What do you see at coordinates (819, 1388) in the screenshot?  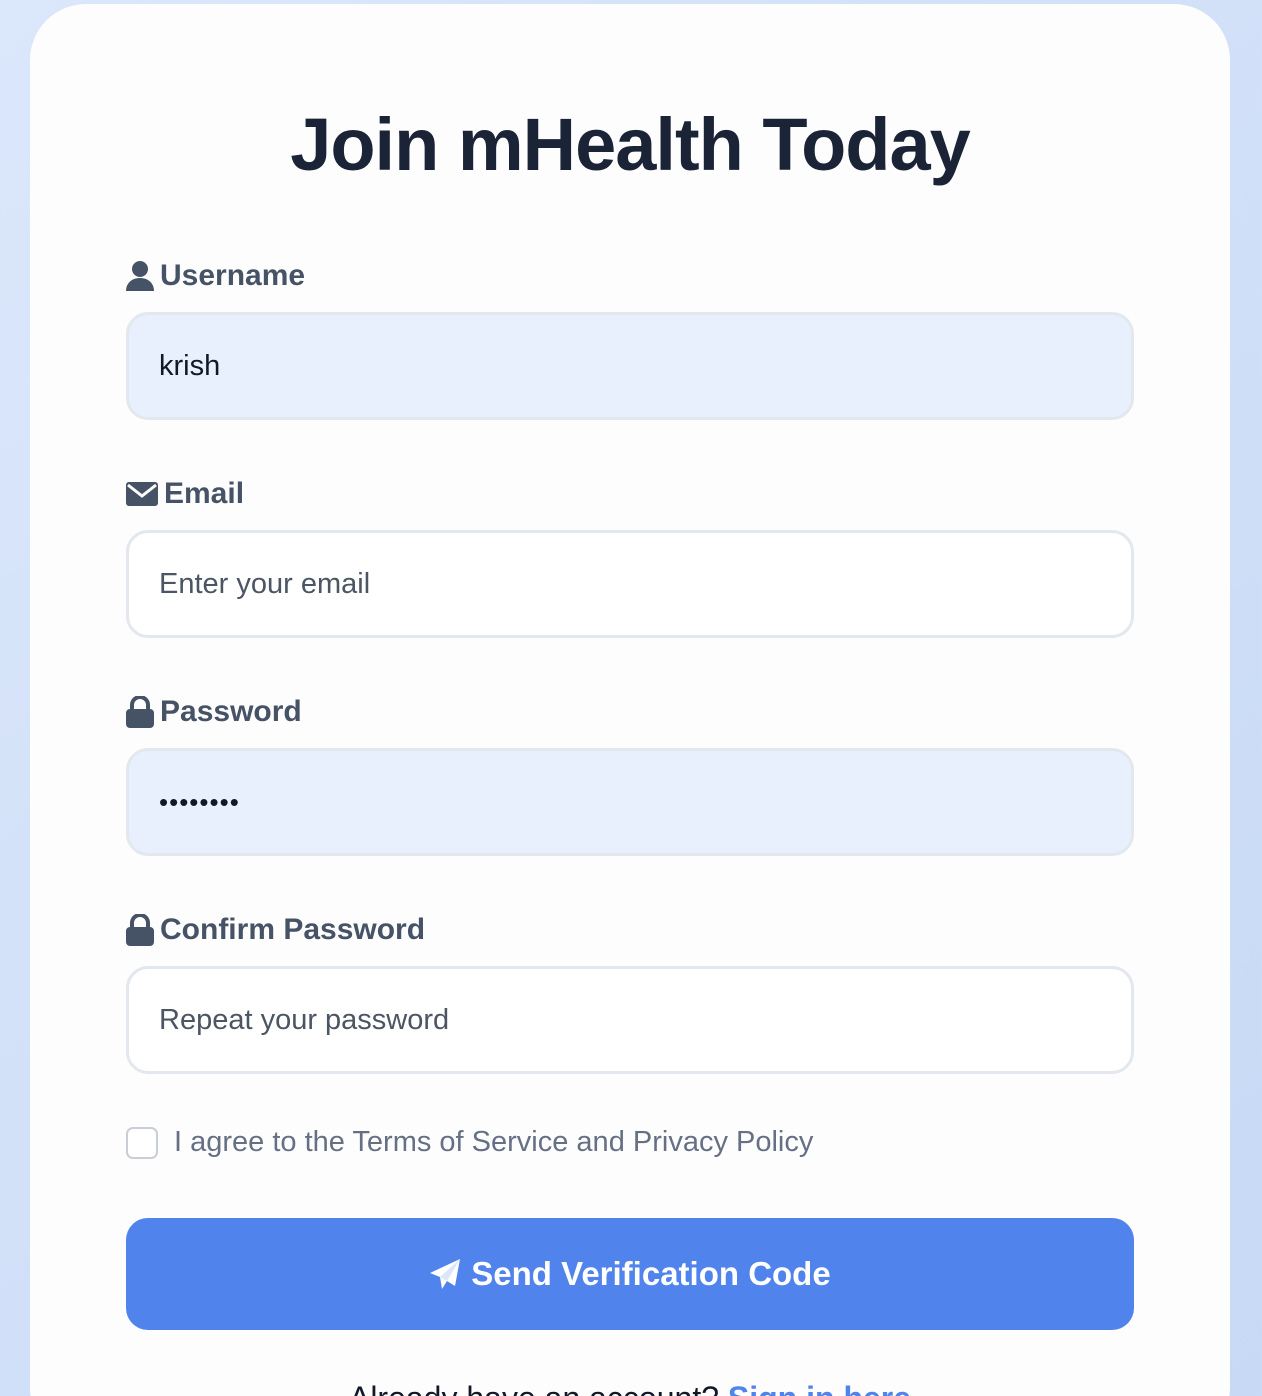 I see `sign-in-link: Sign in here` at bounding box center [819, 1388].